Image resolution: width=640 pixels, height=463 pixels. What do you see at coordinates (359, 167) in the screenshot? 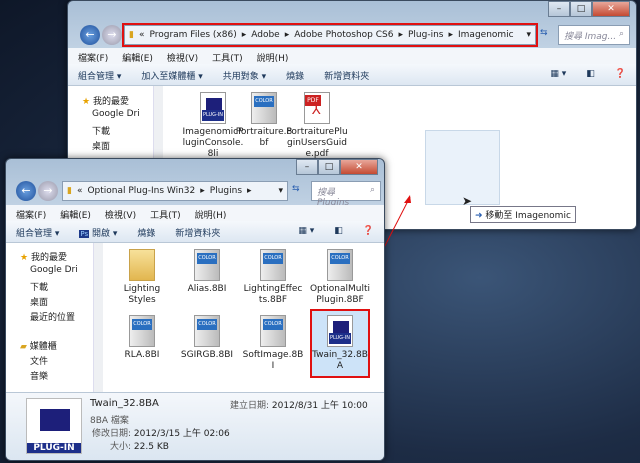
I see `close-button: ✕` at bounding box center [359, 167].